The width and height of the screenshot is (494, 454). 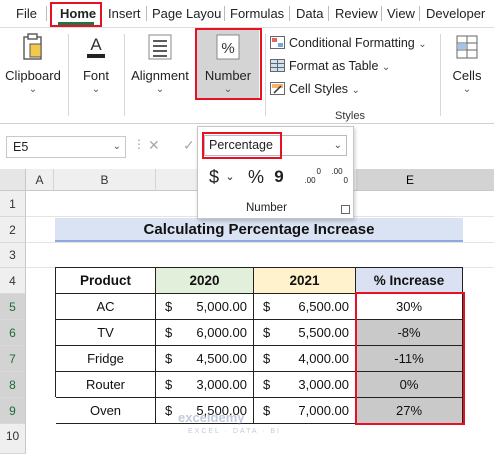 I want to click on column-header-b: B, so click(x=105, y=180).